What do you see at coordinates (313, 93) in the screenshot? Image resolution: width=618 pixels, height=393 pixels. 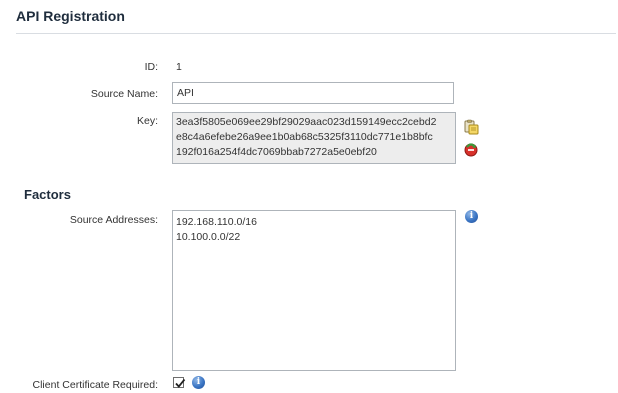 I see `source-name-input` at bounding box center [313, 93].